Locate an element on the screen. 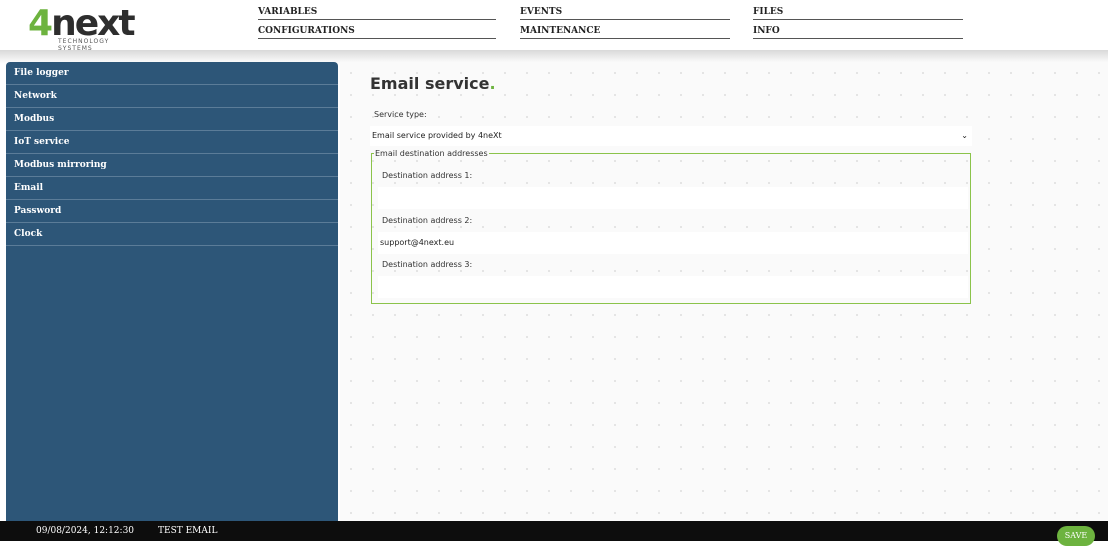  sidebar-item-modbus-mirroring: Modbus mirroring is located at coordinates (172, 165).